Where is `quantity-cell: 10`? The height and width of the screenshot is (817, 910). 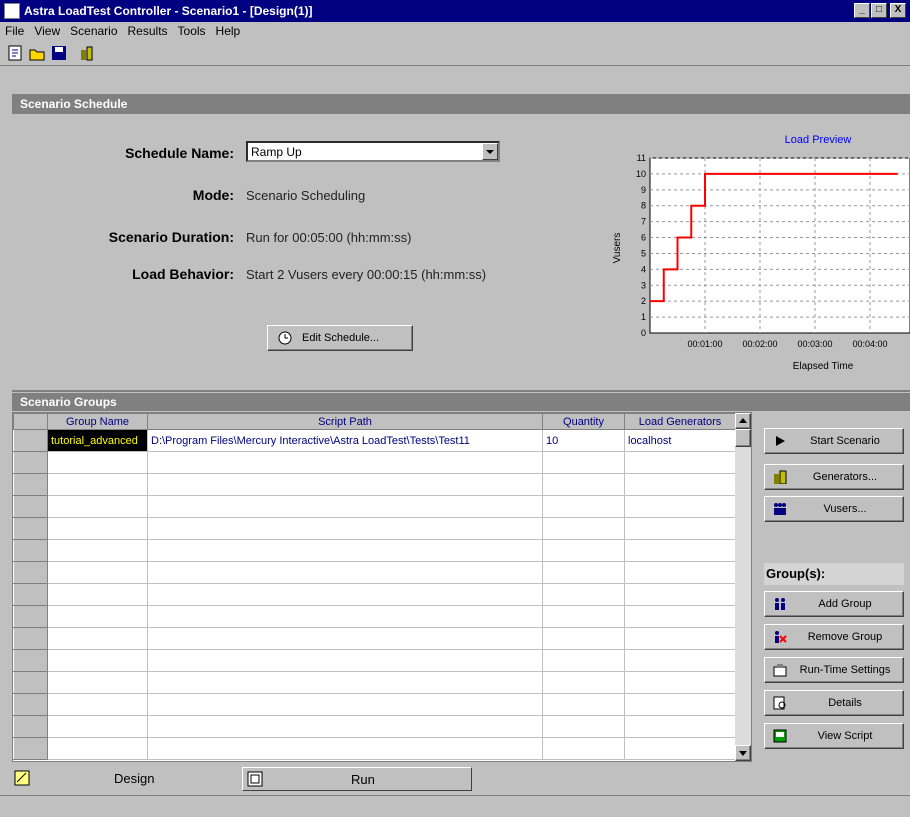
quantity-cell: 10 is located at coordinates (583, 440).